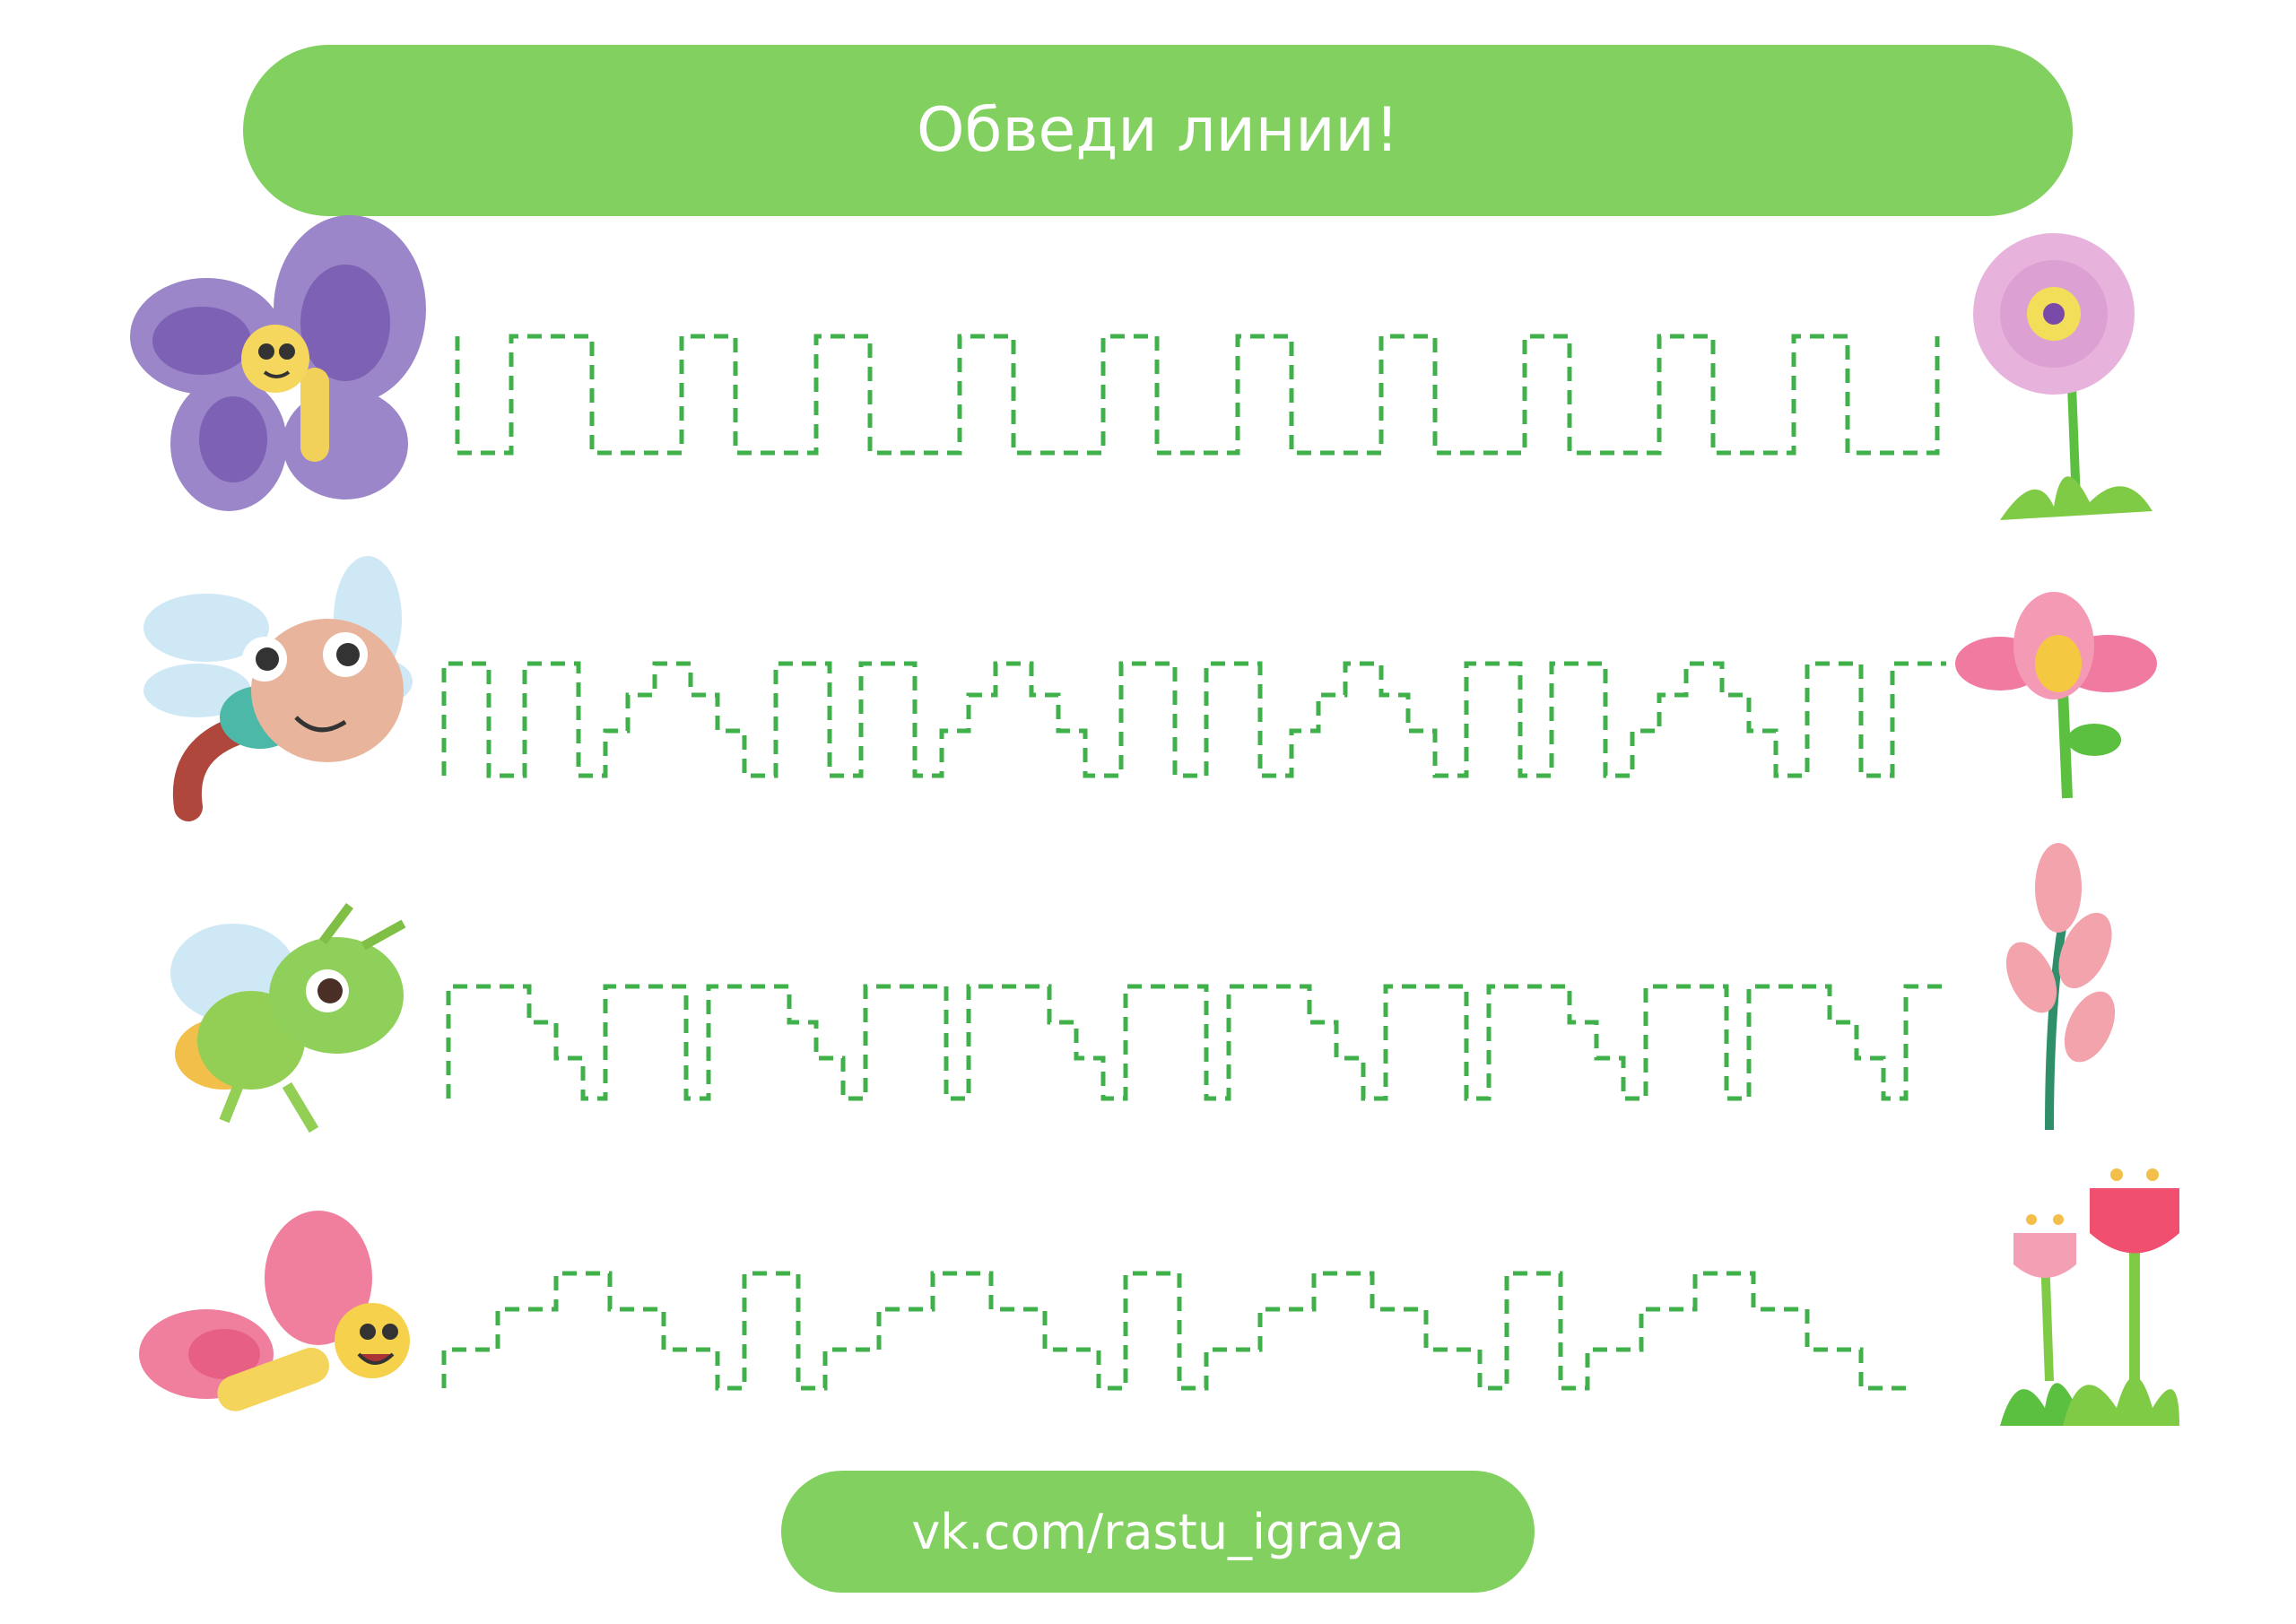  What do you see at coordinates (2089, 1297) in the screenshot?
I see `tulips-icon` at bounding box center [2089, 1297].